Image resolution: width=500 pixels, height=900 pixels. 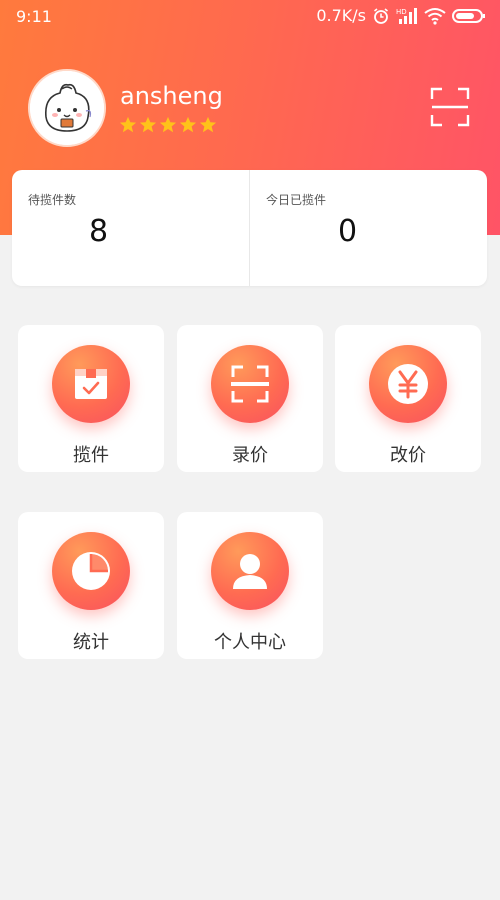 I want to click on rating-stars, so click(x=168, y=125).